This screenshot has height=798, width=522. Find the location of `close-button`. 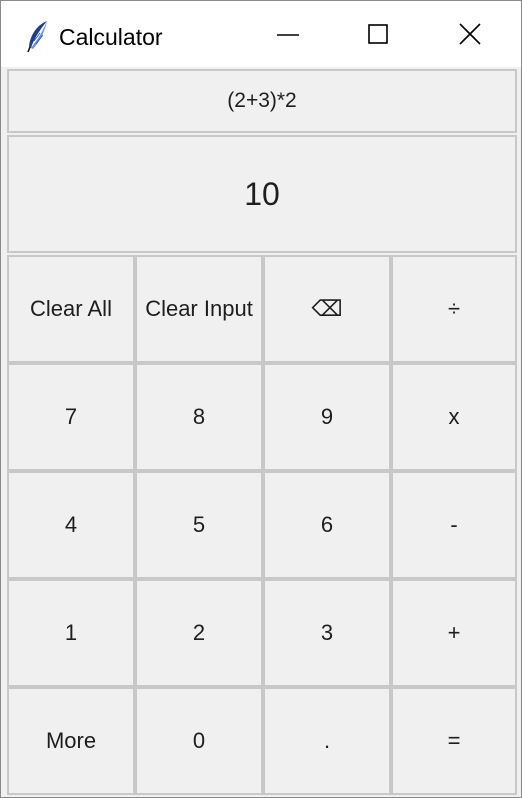

close-button is located at coordinates (470, 34).